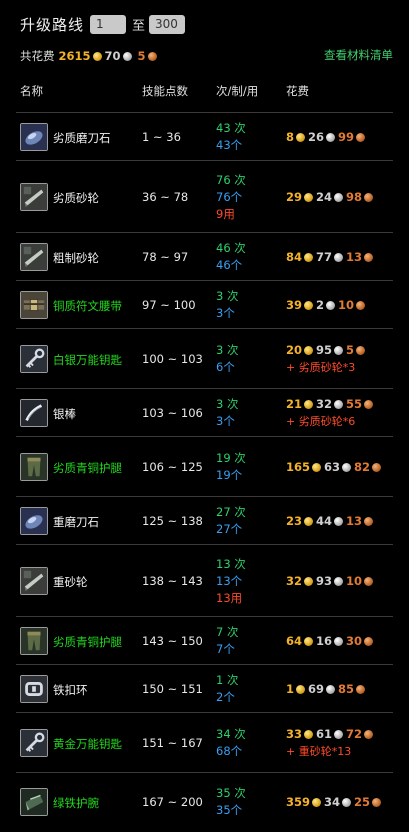 This screenshot has height=832, width=409. What do you see at coordinates (204, 640) in the screenshot?
I see `table-row: 劣质青铜护腿 143 ~ 150 7 次 7个 64 16 30` at bounding box center [204, 640].